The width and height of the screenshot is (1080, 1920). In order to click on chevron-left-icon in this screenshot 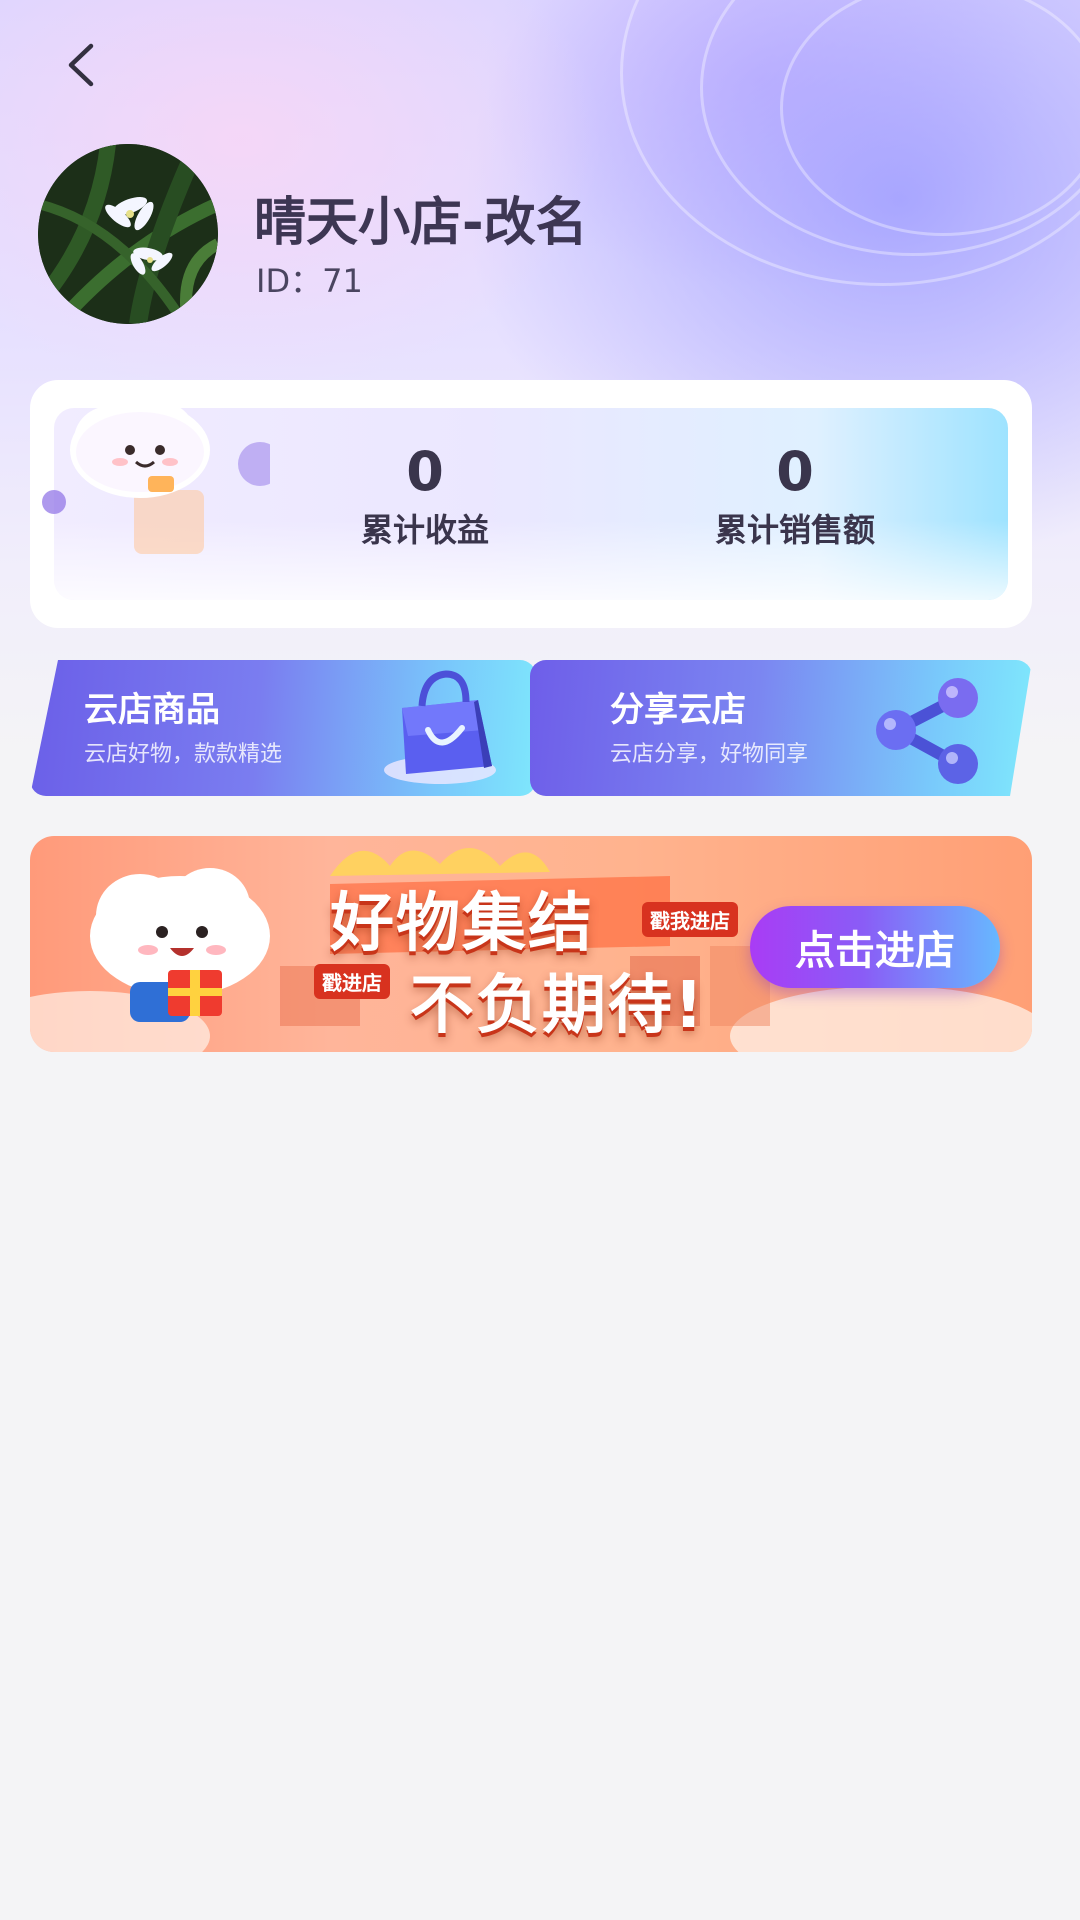, I will do `click(81, 65)`.